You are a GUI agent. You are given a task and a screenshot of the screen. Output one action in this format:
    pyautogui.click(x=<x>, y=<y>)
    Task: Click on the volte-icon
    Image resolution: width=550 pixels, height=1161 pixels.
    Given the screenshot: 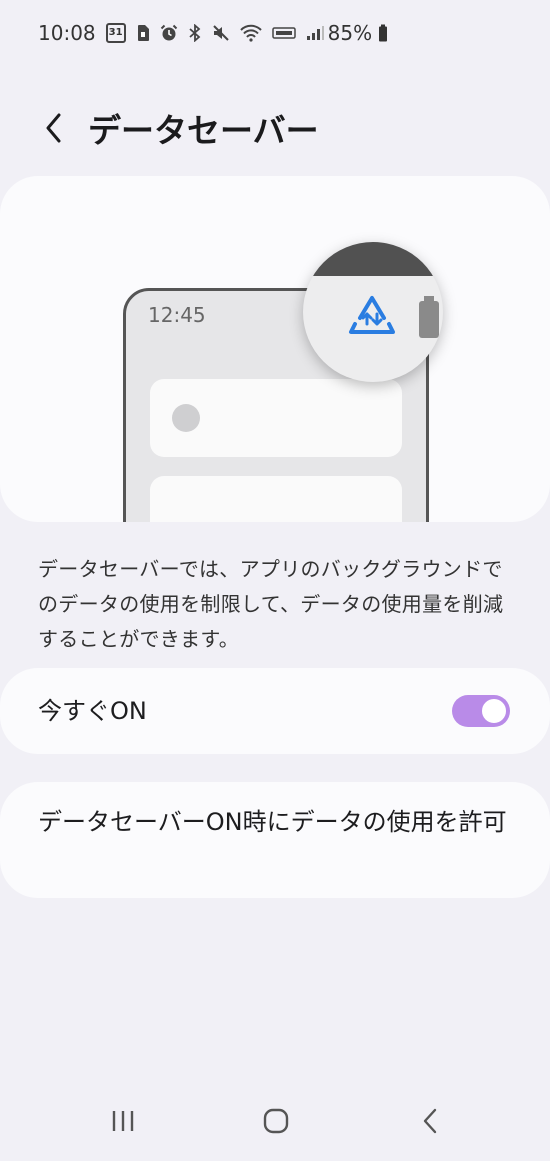 What is the action you would take?
    pyautogui.click(x=283, y=33)
    